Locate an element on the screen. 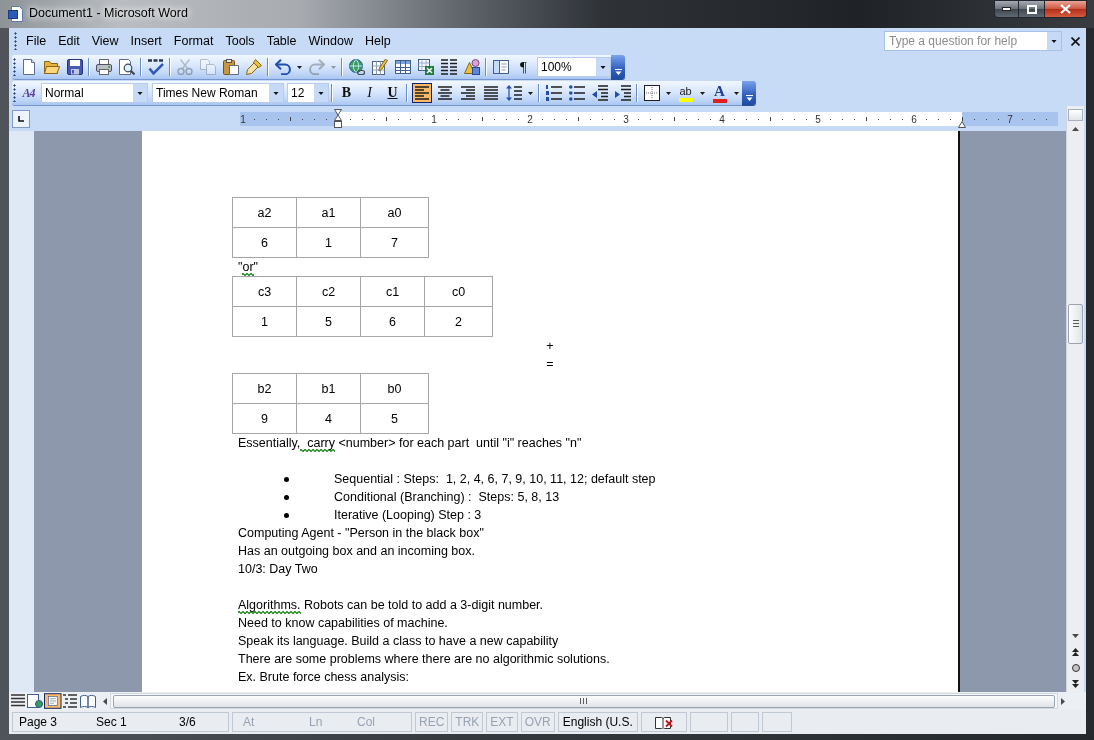 The height and width of the screenshot is (740, 1094). menu-item: Edit is located at coordinates (69, 41).